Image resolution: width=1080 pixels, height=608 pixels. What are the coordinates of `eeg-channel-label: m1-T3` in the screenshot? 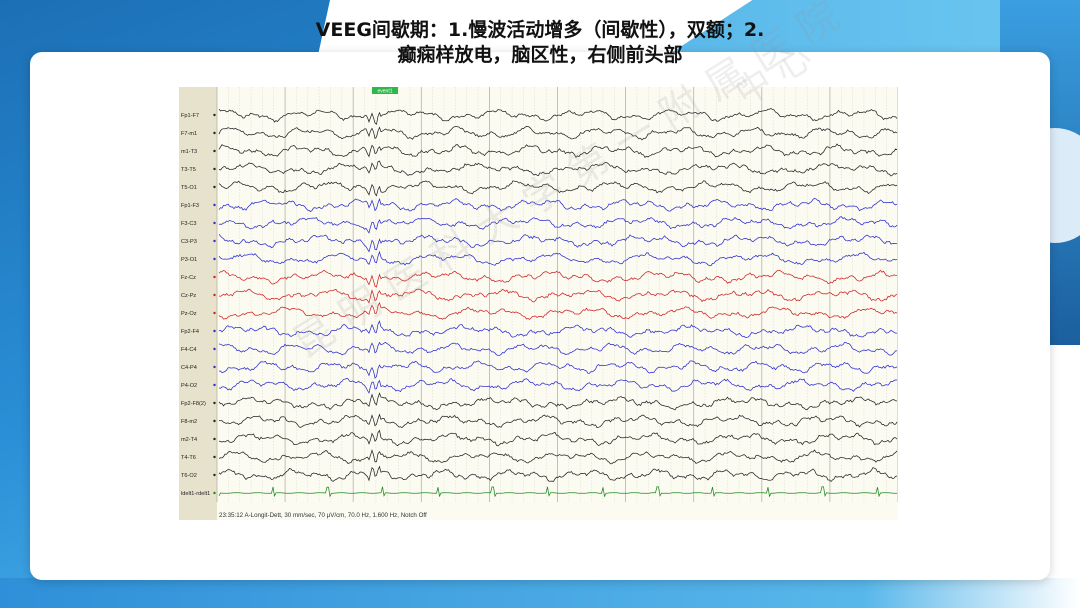 It's located at (189, 152).